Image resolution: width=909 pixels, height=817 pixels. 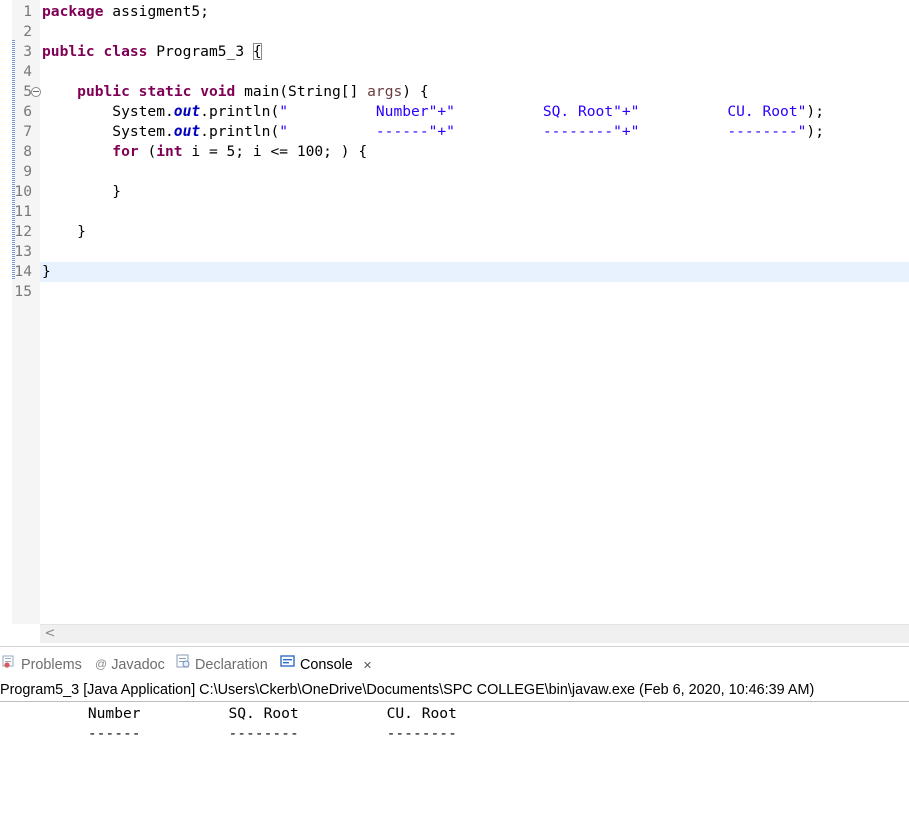 What do you see at coordinates (27, 91) in the screenshot?
I see `line-number: 5` at bounding box center [27, 91].